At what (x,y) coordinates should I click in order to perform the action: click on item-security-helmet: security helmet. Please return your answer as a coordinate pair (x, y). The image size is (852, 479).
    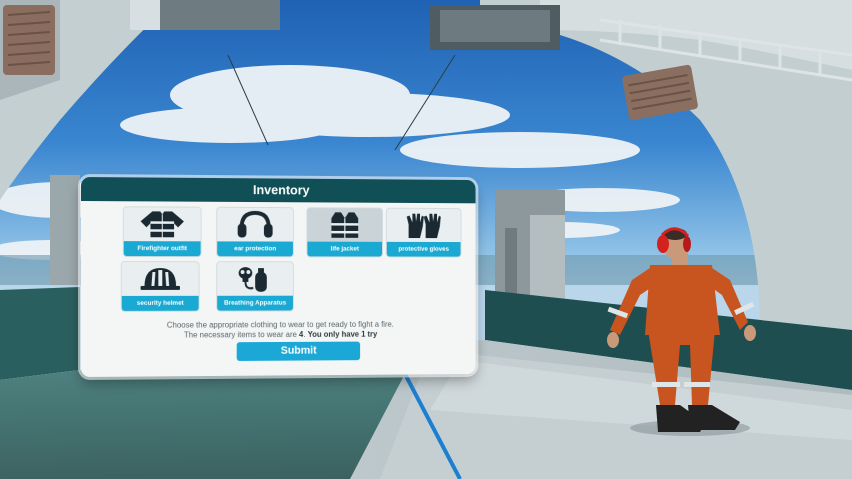
    Looking at the image, I should click on (160, 286).